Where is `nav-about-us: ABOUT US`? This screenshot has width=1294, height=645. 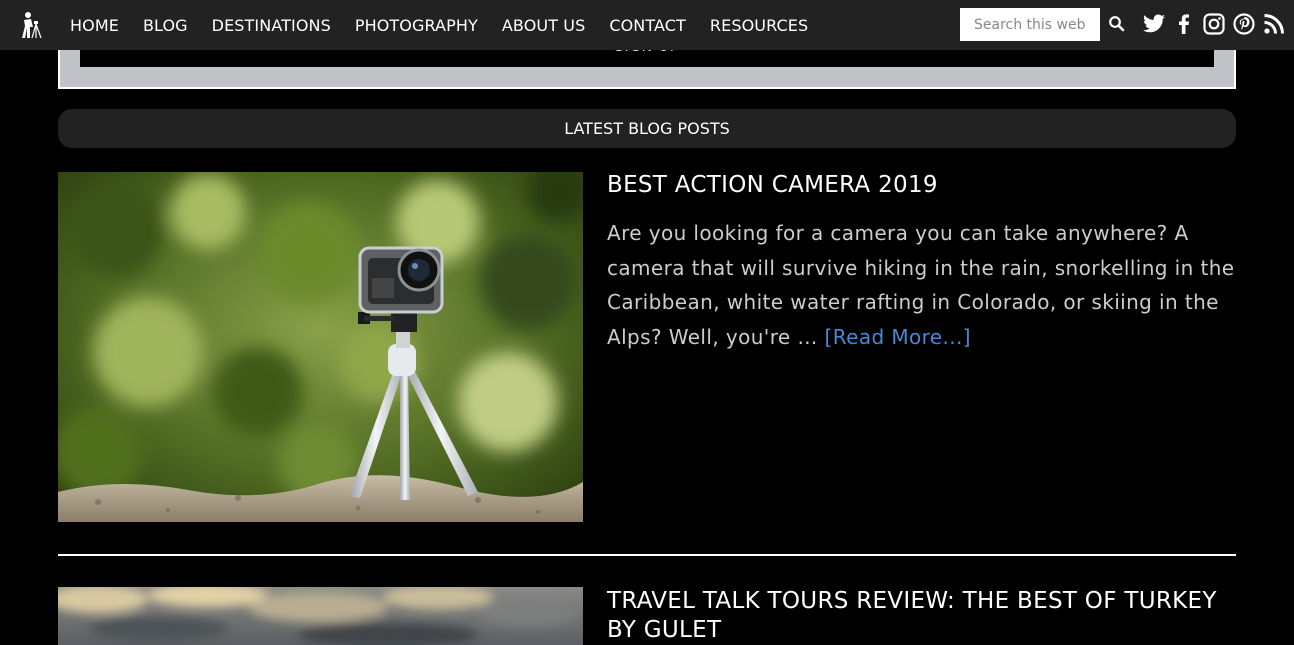
nav-about-us: ABOUT US is located at coordinates (543, 25).